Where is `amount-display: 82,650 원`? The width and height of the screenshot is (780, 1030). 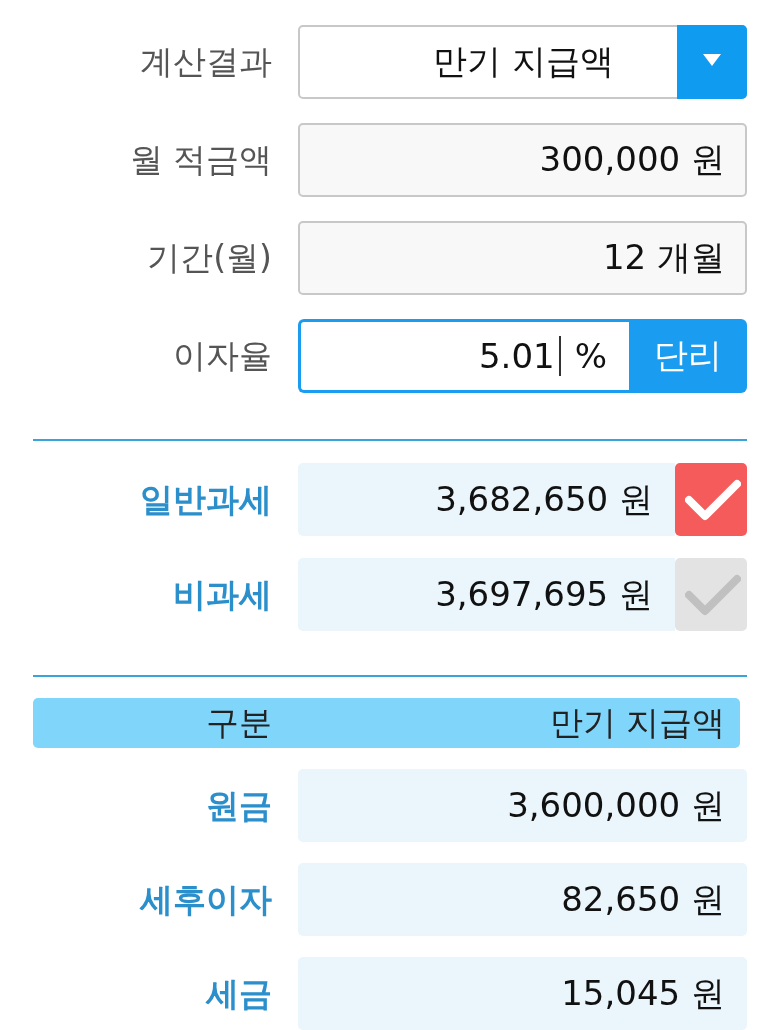 amount-display: 82,650 원 is located at coordinates (522, 899).